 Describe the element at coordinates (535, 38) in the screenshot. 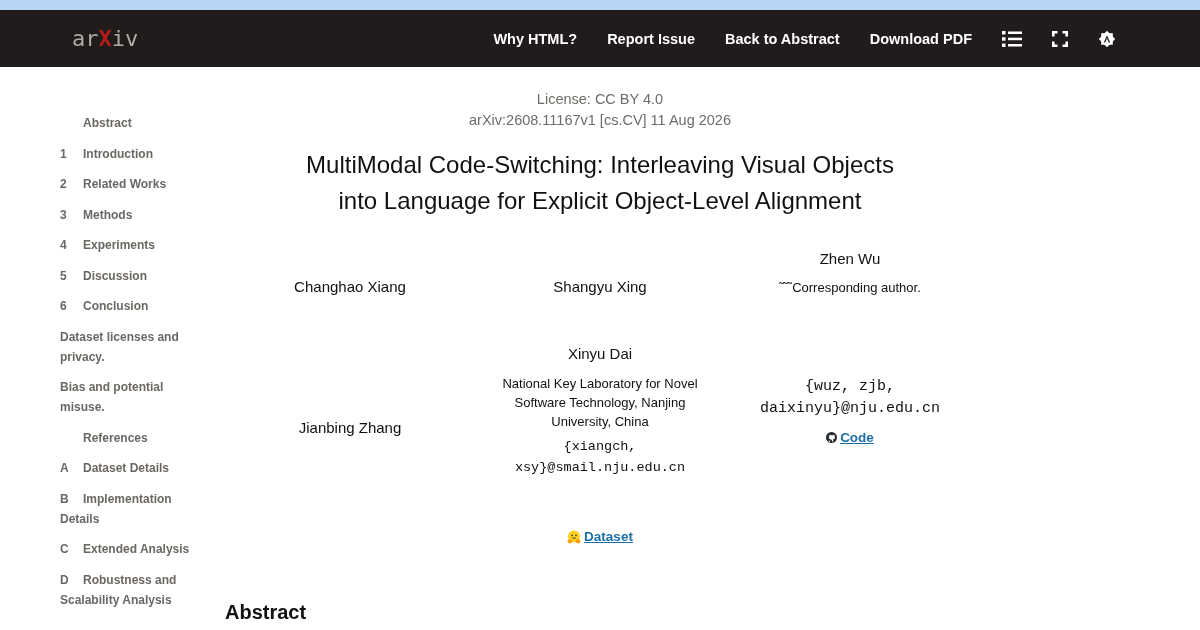

I see `nav-link: Why HTML?` at that location.